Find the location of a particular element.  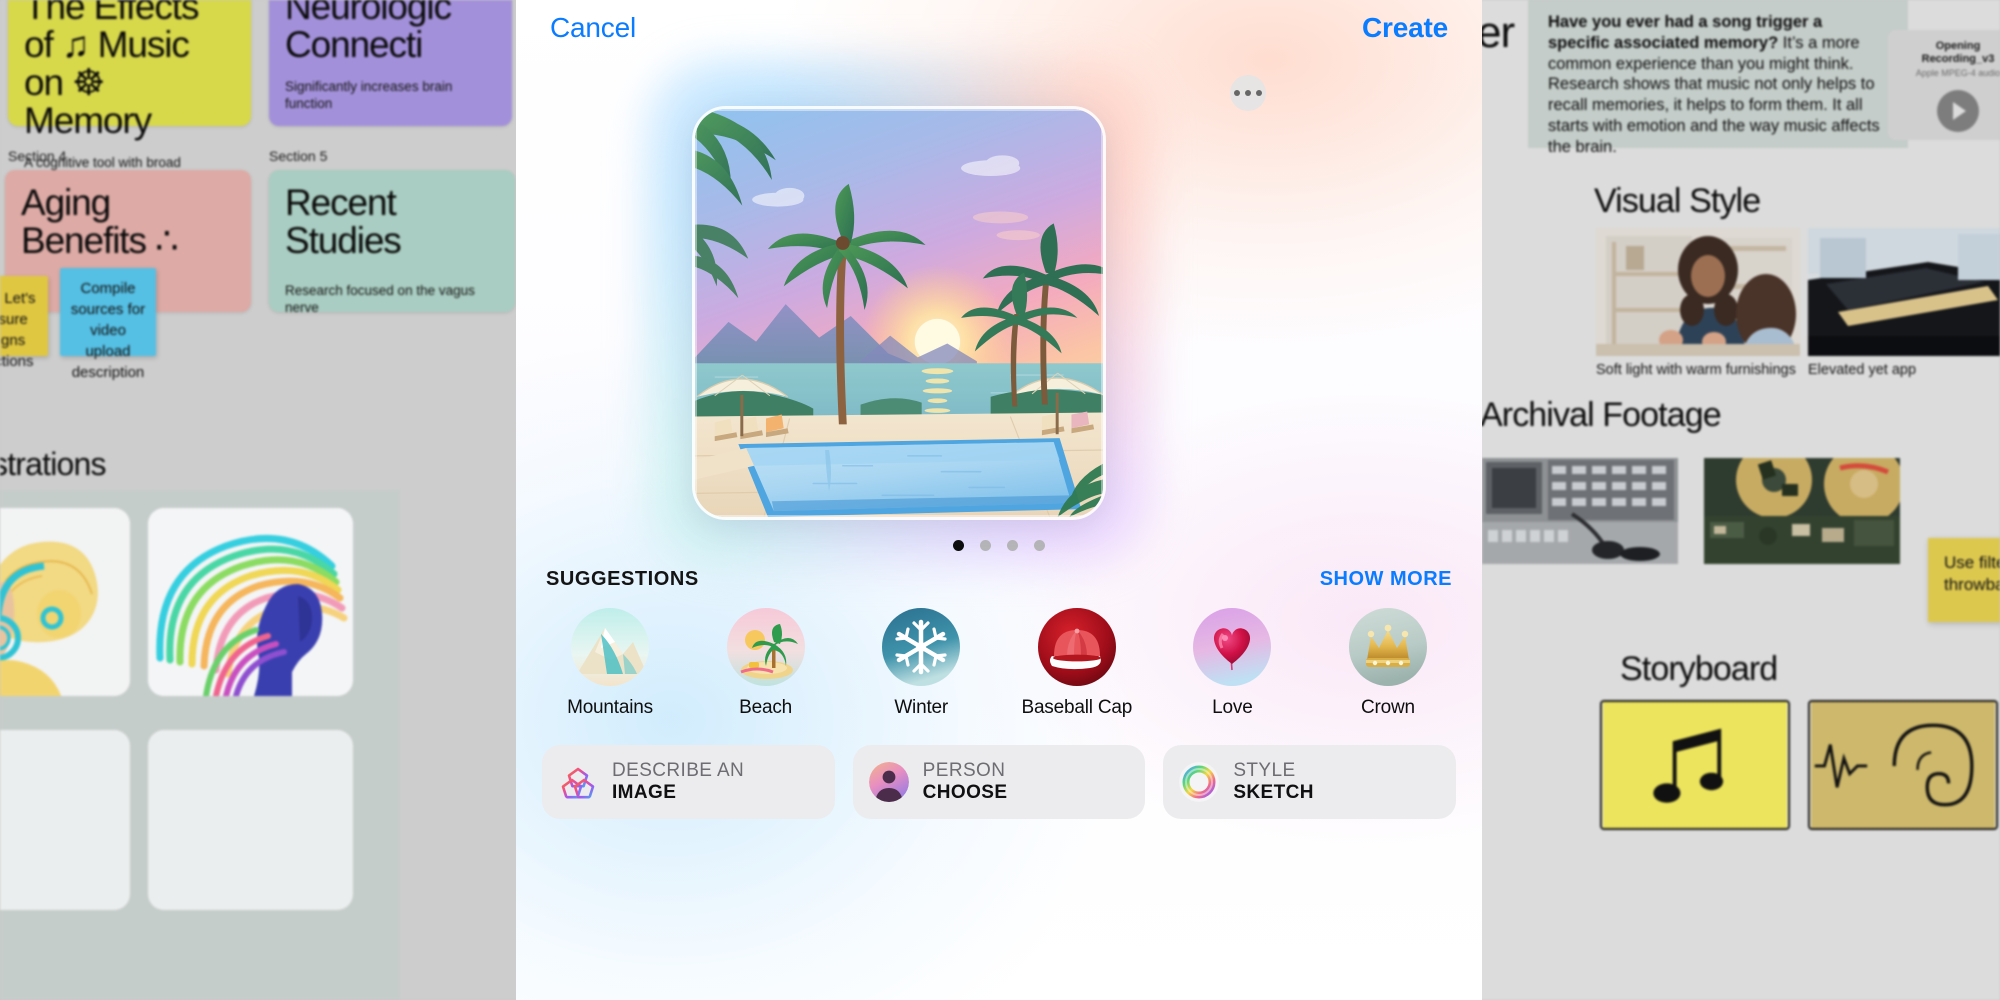

sticky-note: A: Let's e sure aligns ections is located at coordinates (24, 323).